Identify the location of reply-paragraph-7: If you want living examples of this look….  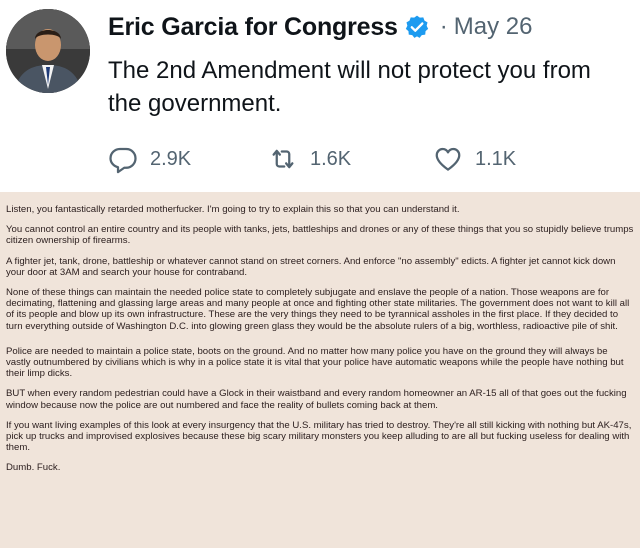
(319, 436).